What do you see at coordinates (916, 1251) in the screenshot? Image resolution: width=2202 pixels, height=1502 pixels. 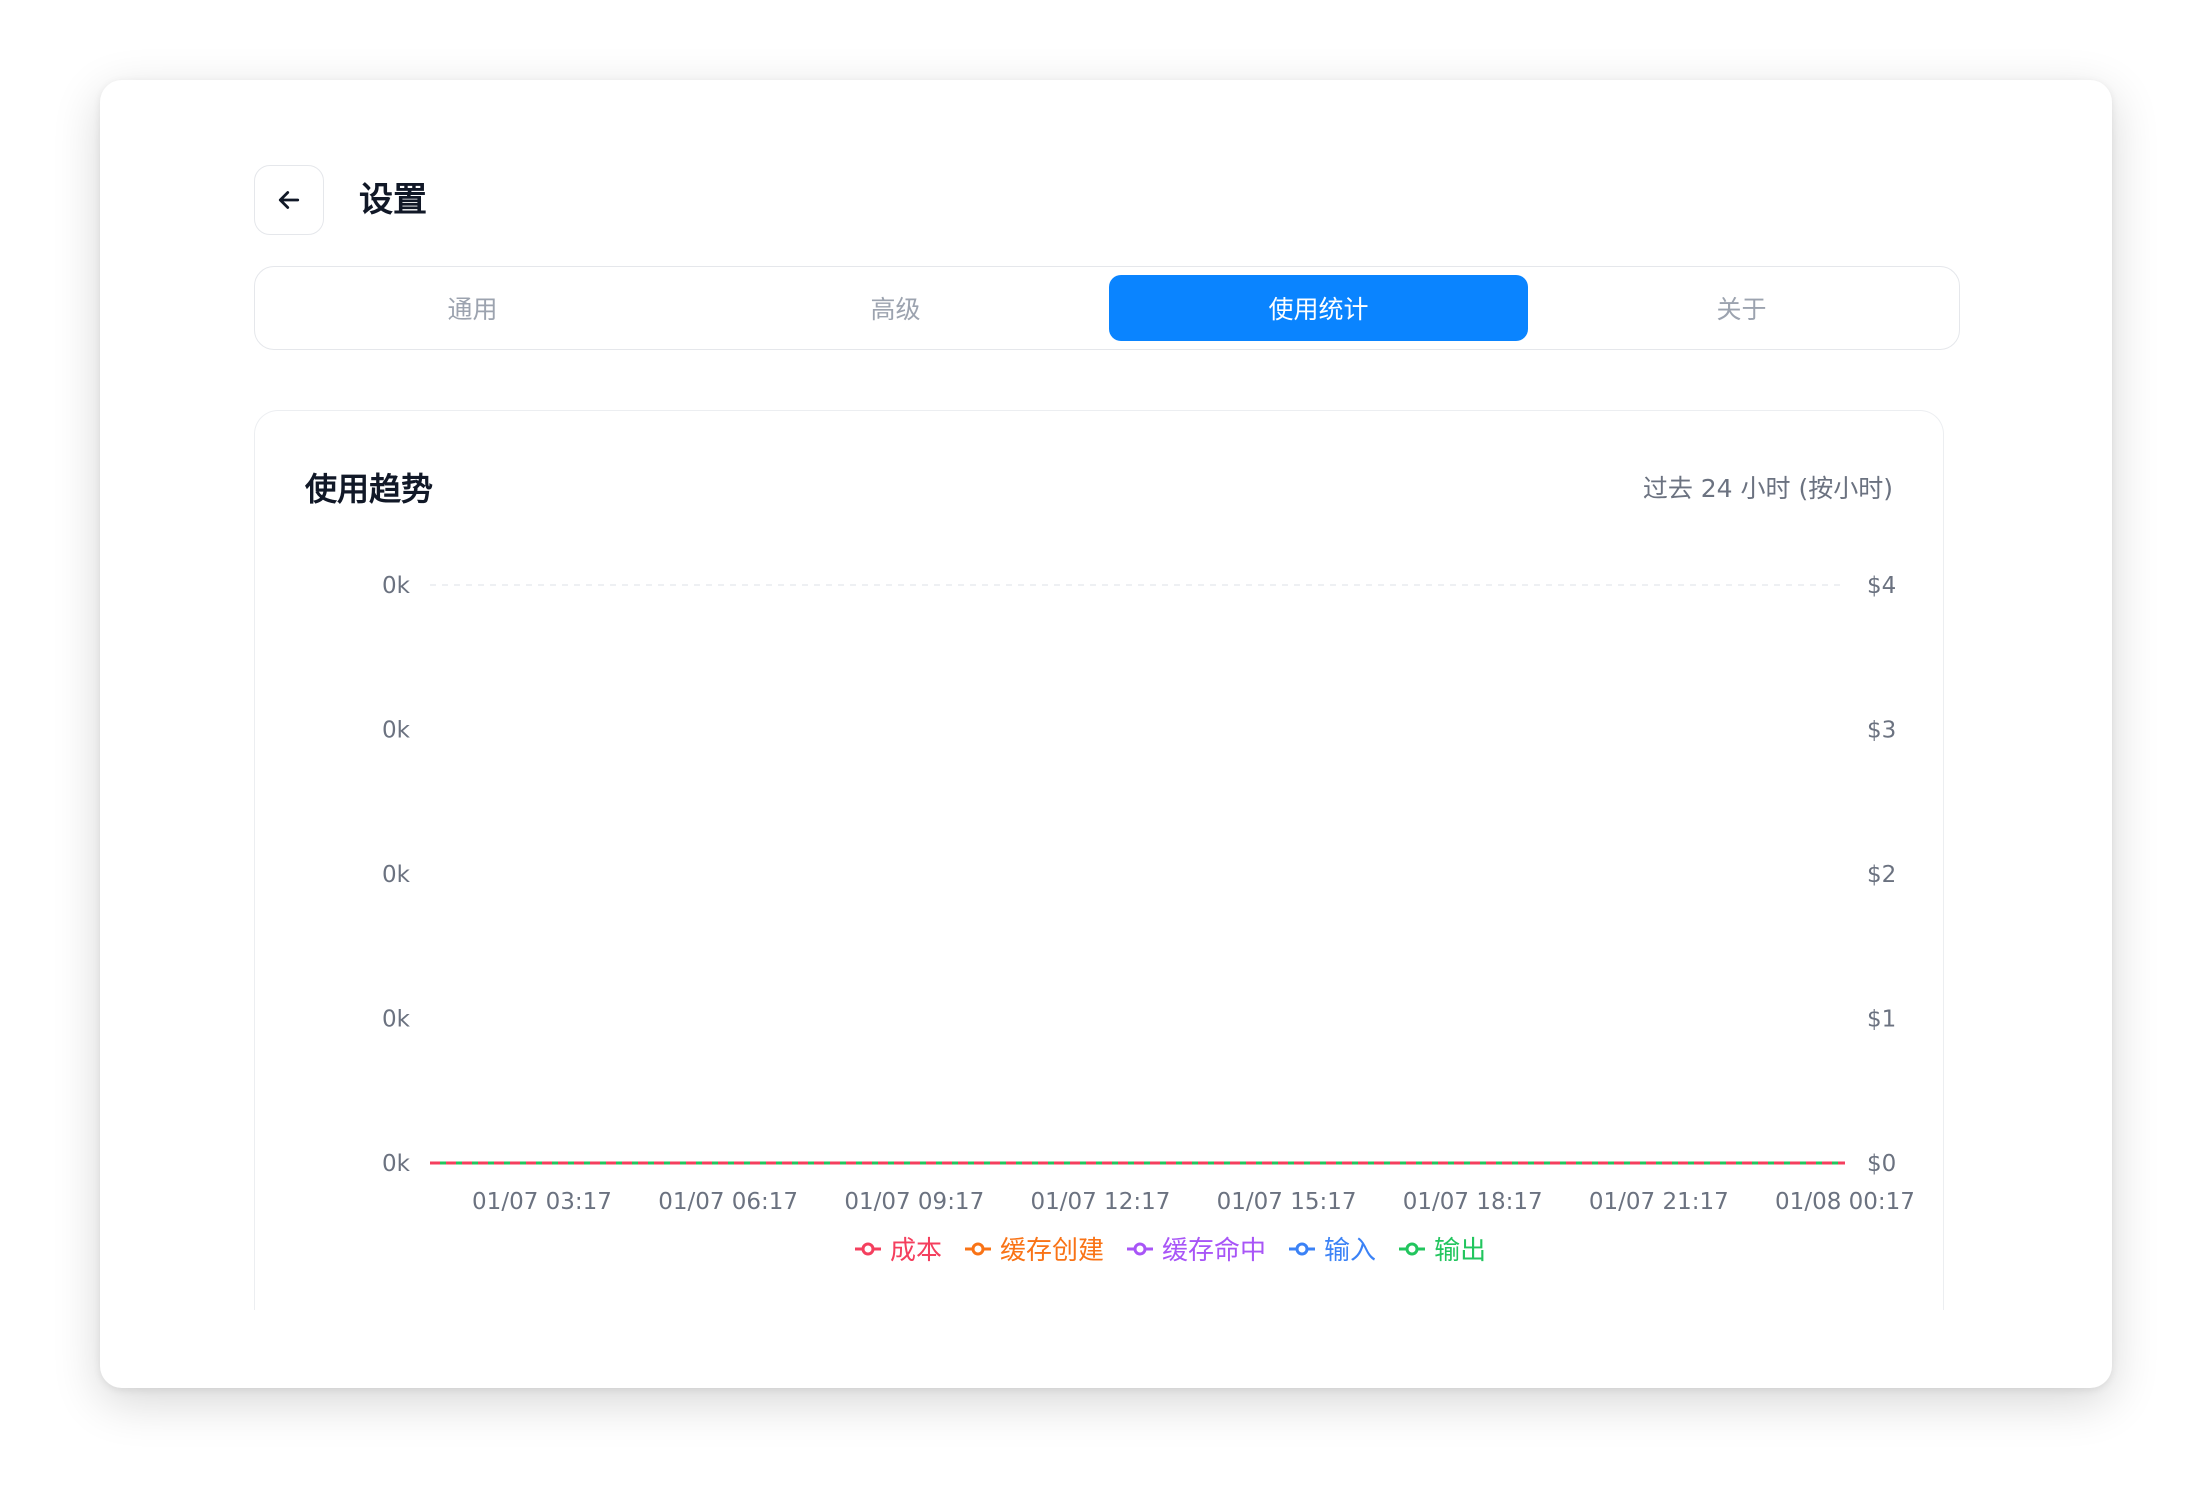 I see `legend-label: 成本` at bounding box center [916, 1251].